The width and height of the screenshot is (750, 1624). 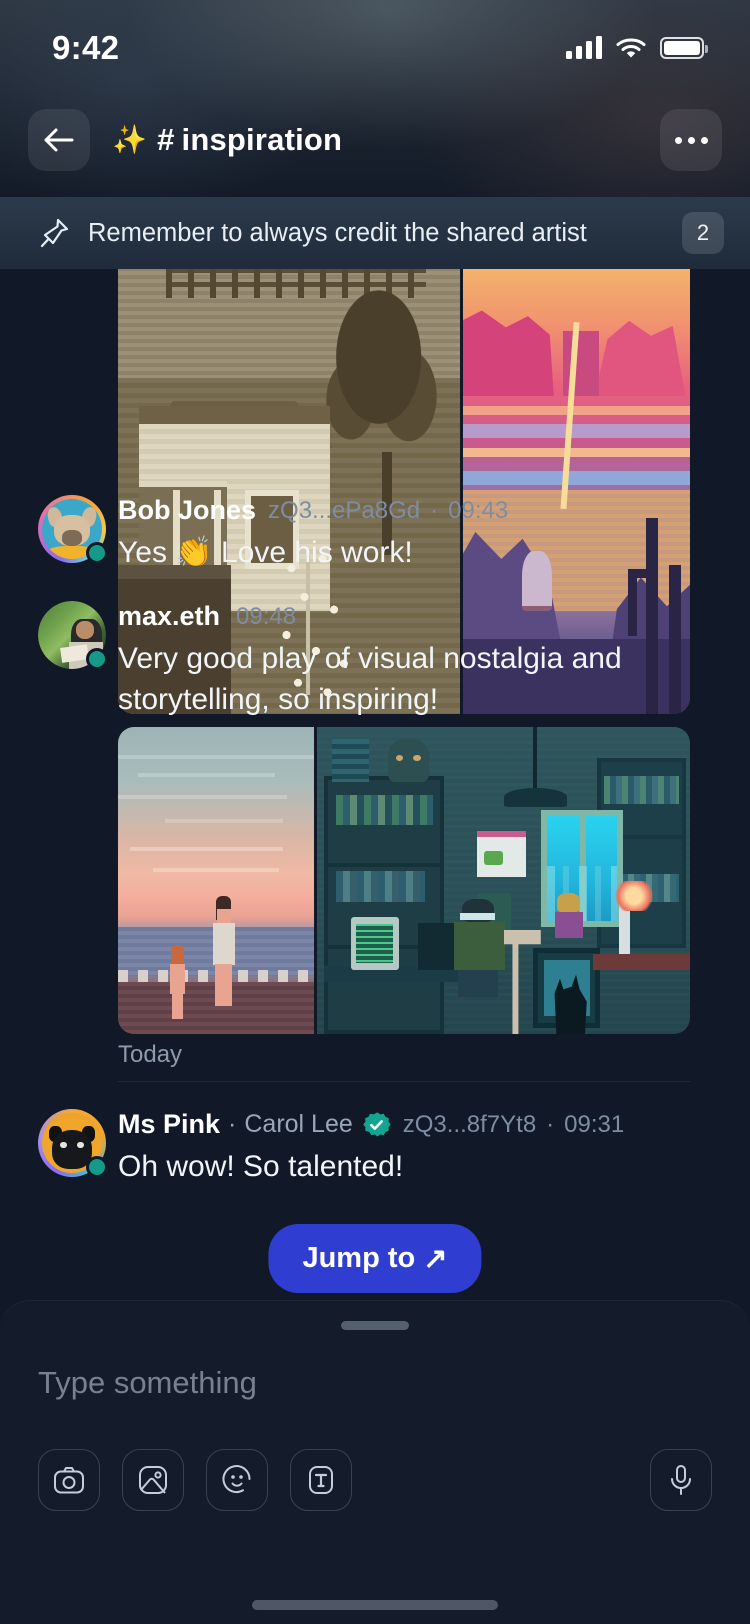 What do you see at coordinates (404, 1081) in the screenshot?
I see `divider-line` at bounding box center [404, 1081].